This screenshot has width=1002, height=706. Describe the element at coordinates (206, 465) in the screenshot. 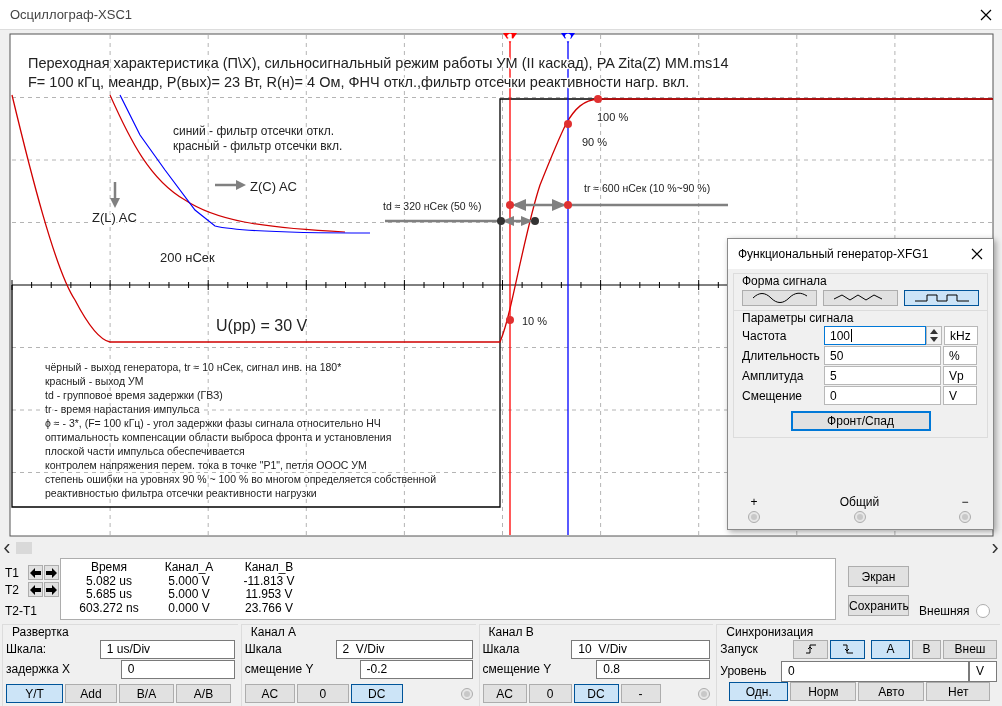

I see `note-text: контролем напряжения перем. тока в точке "P1", петля ОООС УМ` at that location.